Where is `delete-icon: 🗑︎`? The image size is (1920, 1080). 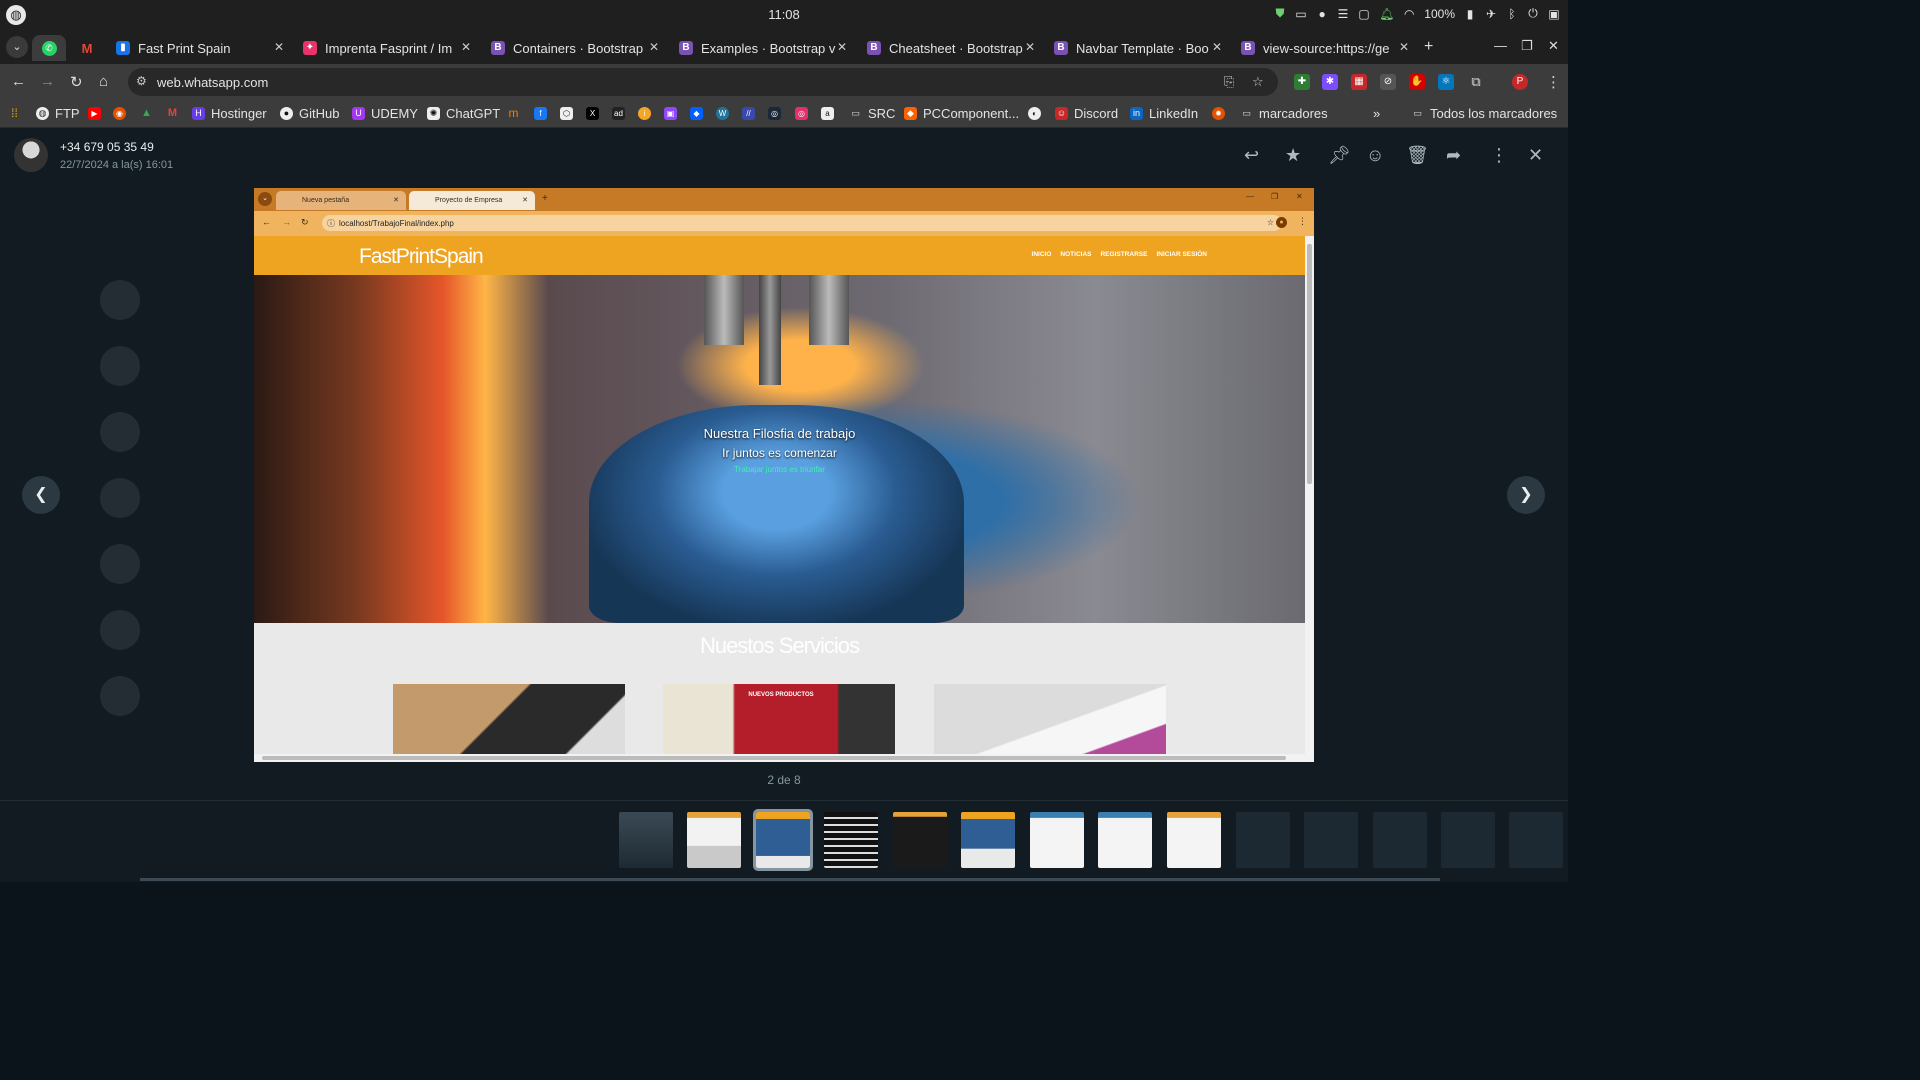
delete-icon: 🗑︎ is located at coordinates (1417, 155).